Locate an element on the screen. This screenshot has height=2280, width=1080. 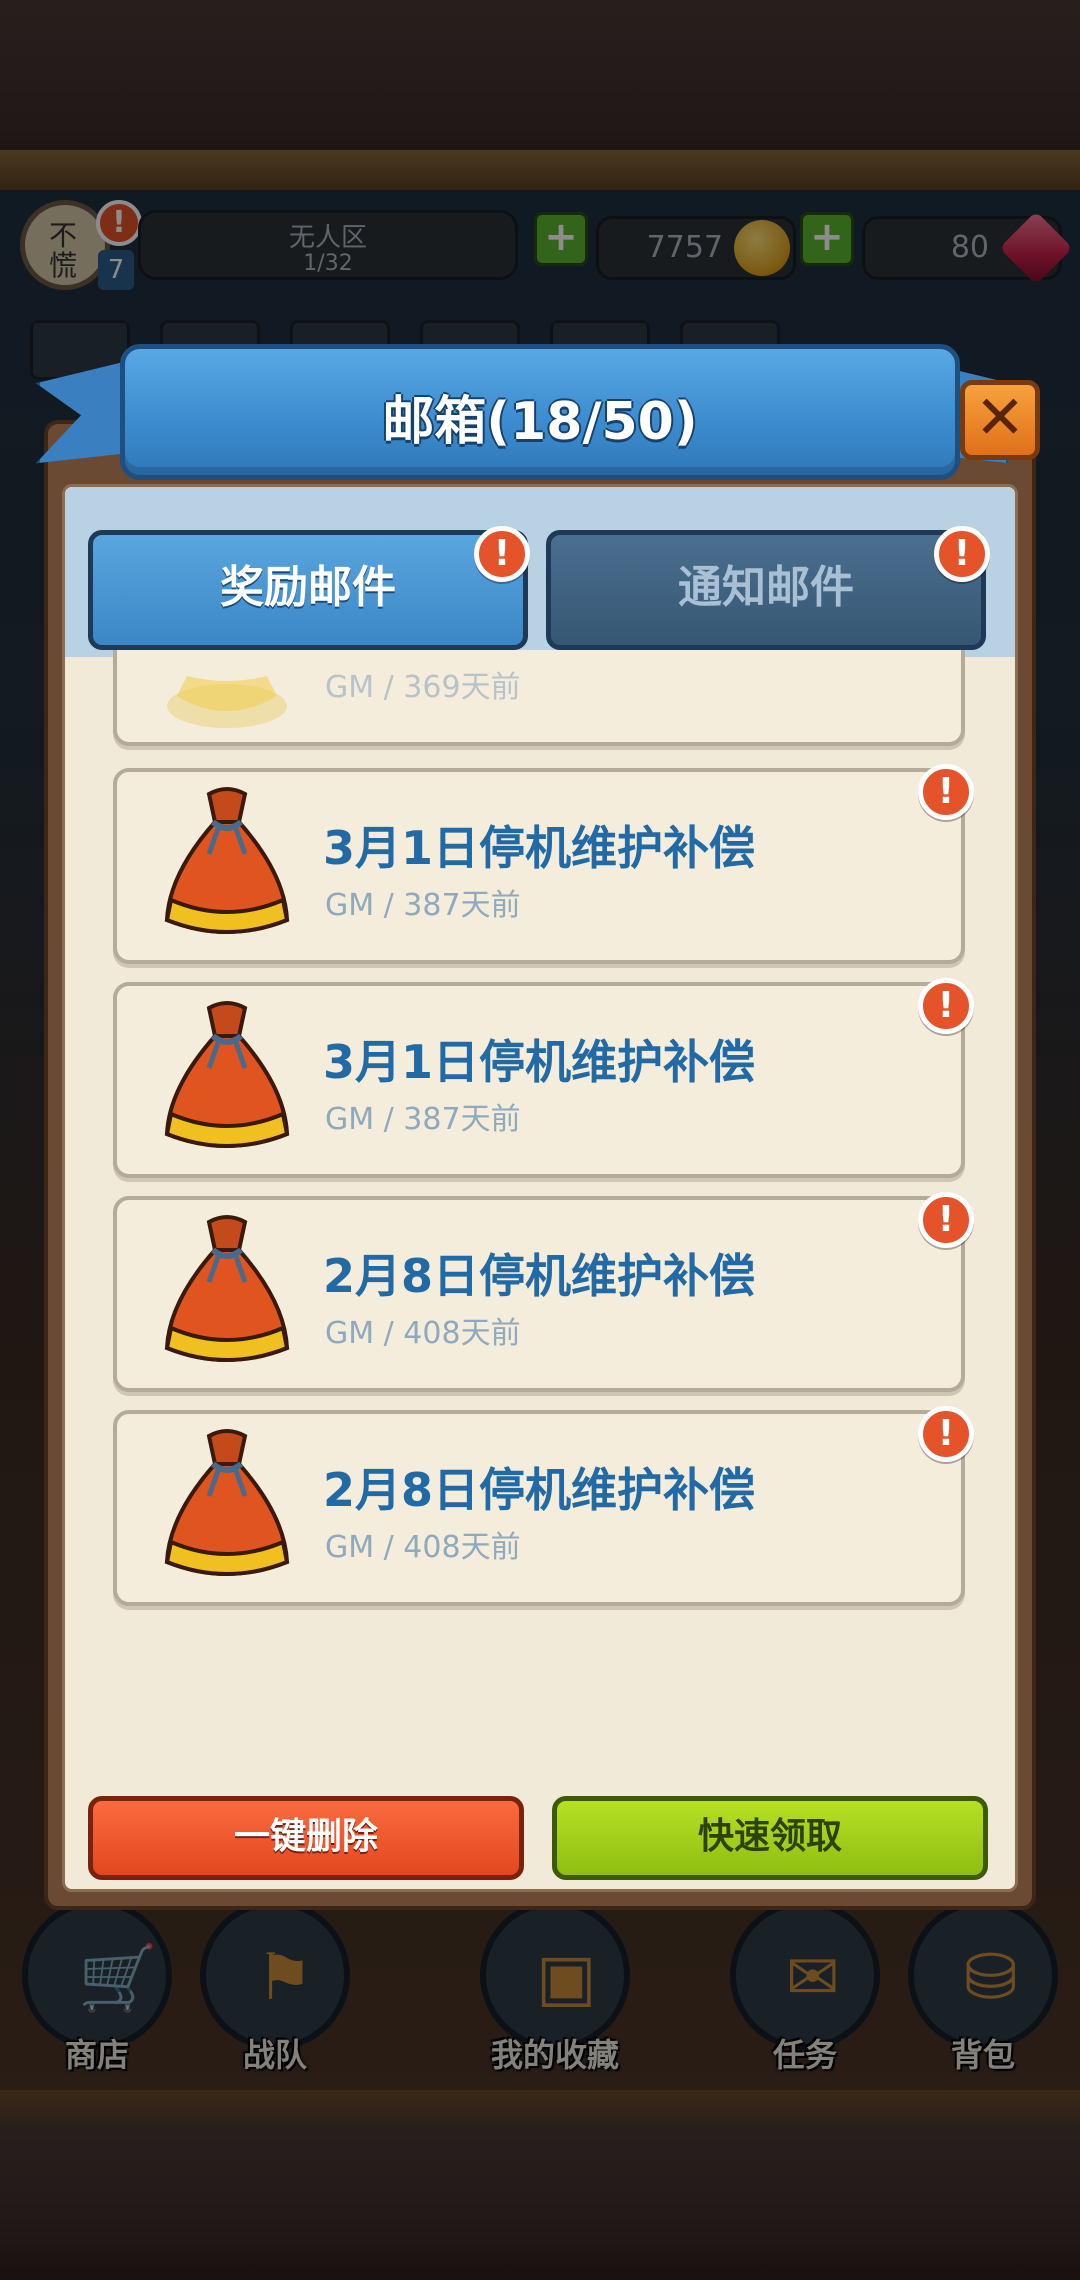
close-button: ✕ is located at coordinates (1000, 420).